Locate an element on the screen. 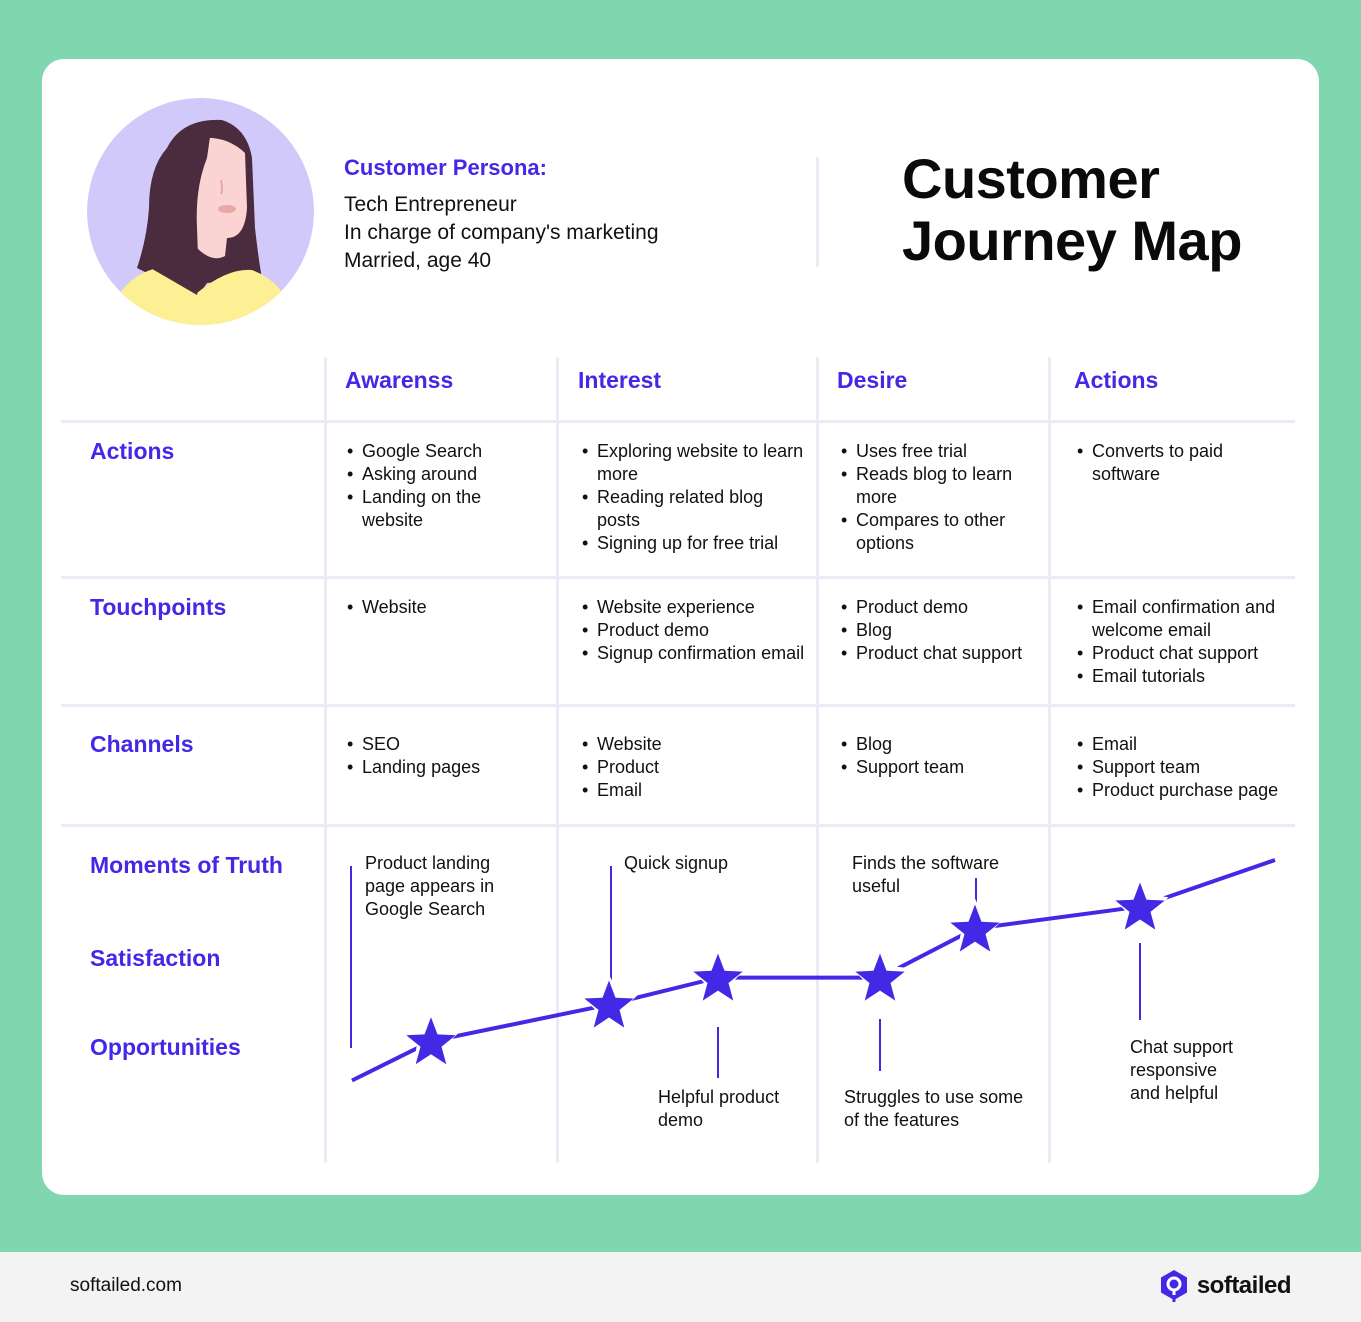 The image size is (1361, 1322). brand-logo: softailed is located at coordinates (1225, 1286).